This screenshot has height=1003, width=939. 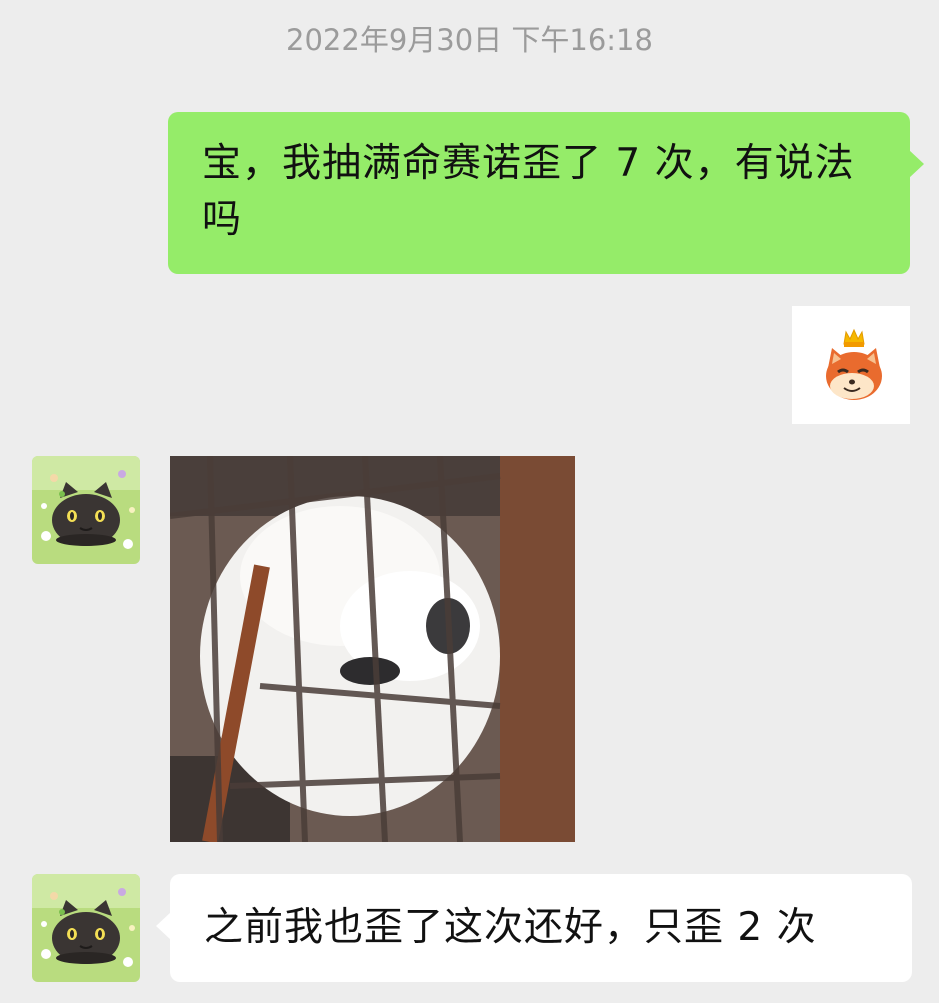 I want to click on outgoing-sticker, so click(x=851, y=365).